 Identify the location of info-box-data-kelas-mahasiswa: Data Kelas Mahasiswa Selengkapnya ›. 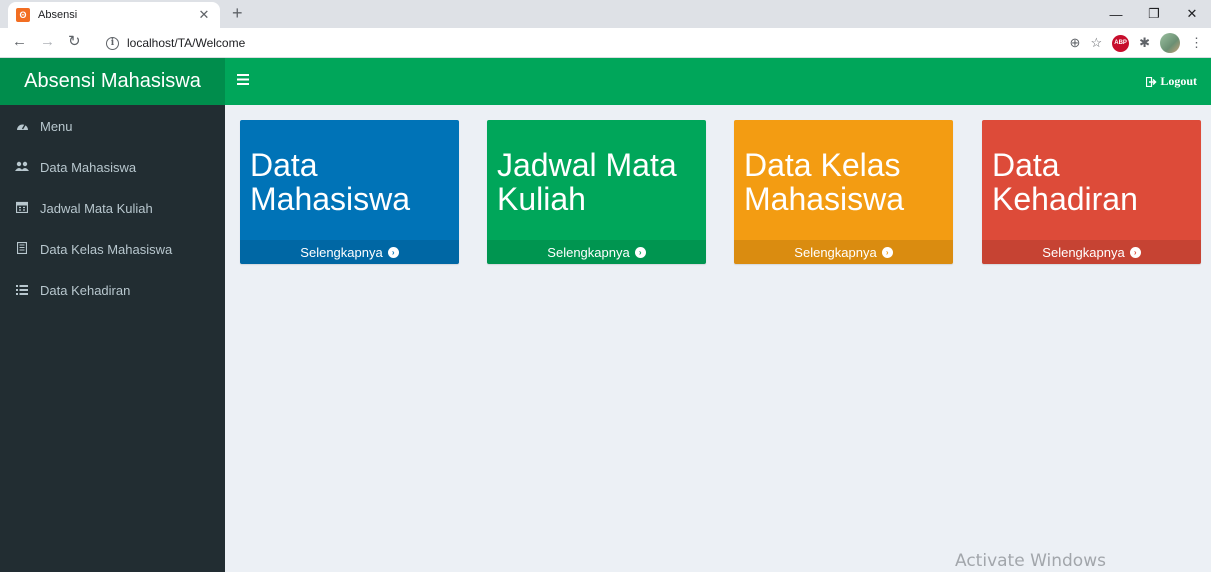
(843, 192).